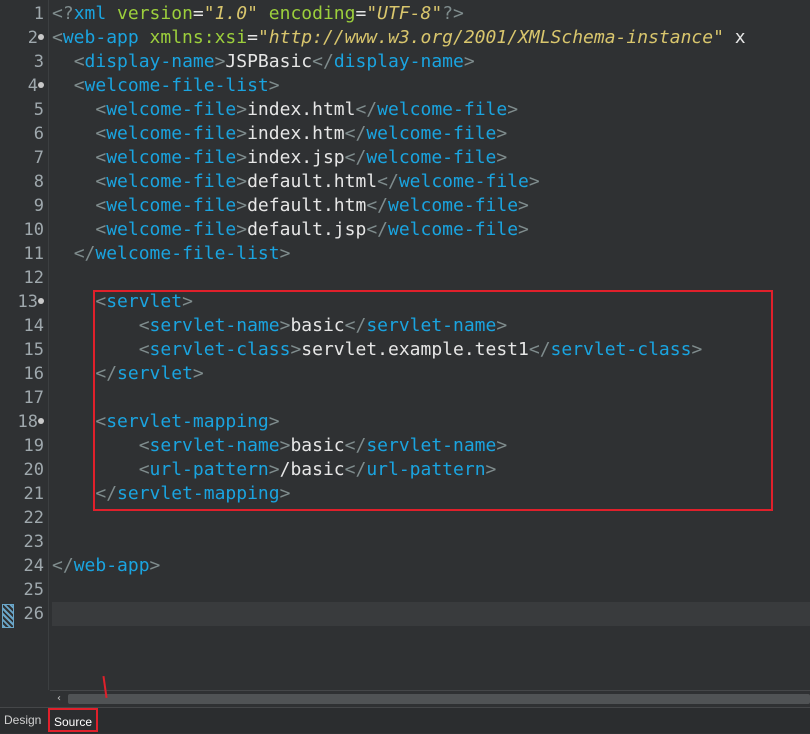 This screenshot has width=810, height=734. I want to click on horizontal-scrollbar: ‹, so click(430, 698).